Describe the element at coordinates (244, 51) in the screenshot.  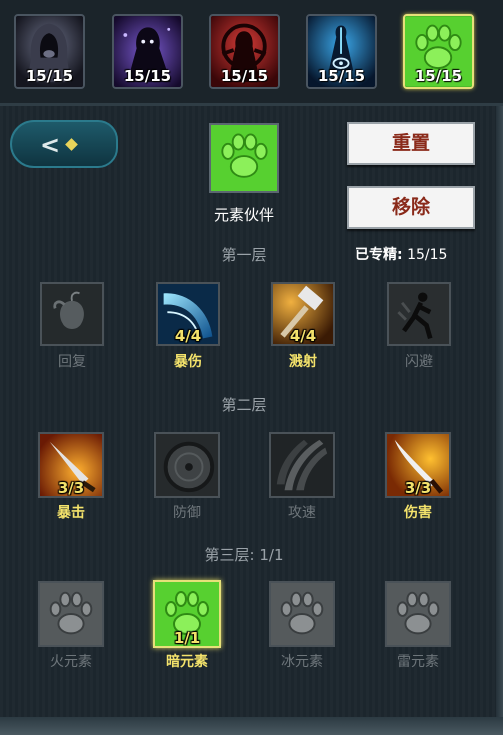
I see `tree-tab-red: 15/15` at that location.